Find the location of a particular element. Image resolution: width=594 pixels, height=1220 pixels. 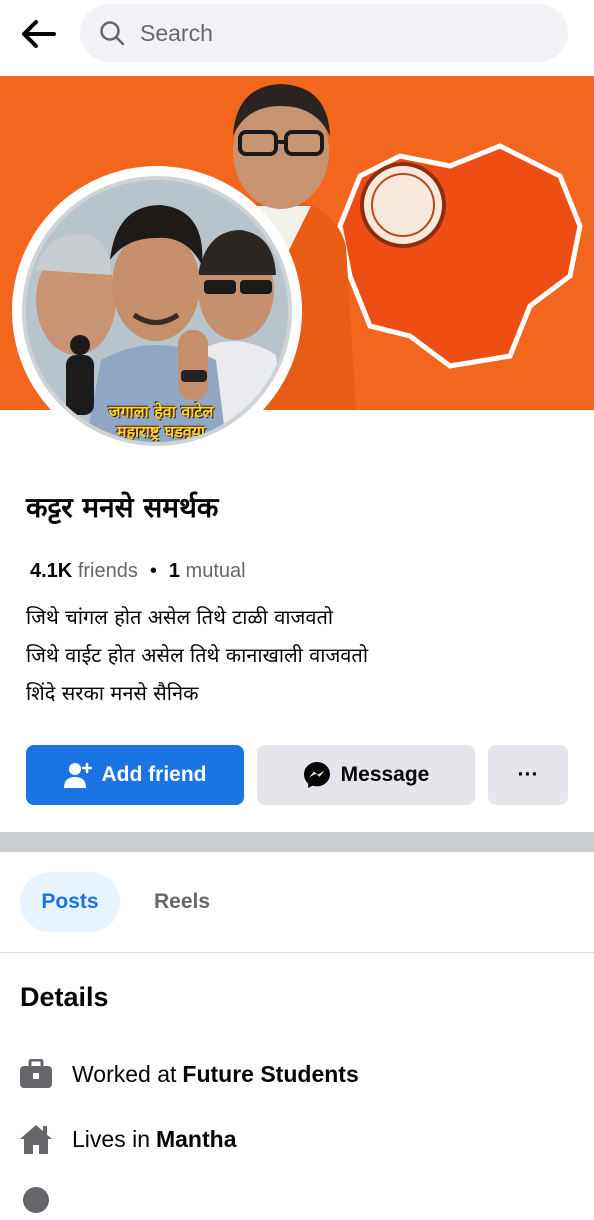

work-prefix: Worked at is located at coordinates (124, 1073).